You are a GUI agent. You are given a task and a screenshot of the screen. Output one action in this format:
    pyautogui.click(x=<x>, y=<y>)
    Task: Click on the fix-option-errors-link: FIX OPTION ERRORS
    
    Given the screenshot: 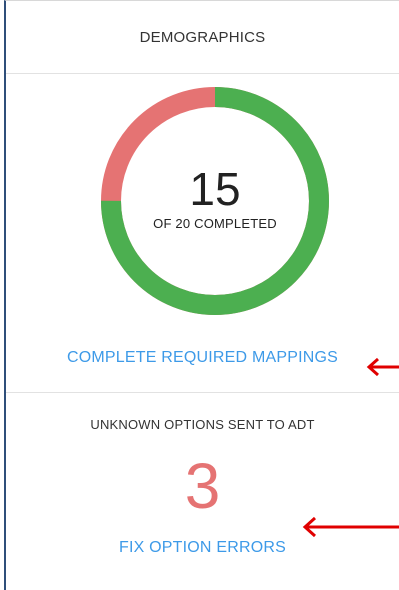 What is the action you would take?
    pyautogui.click(x=202, y=548)
    